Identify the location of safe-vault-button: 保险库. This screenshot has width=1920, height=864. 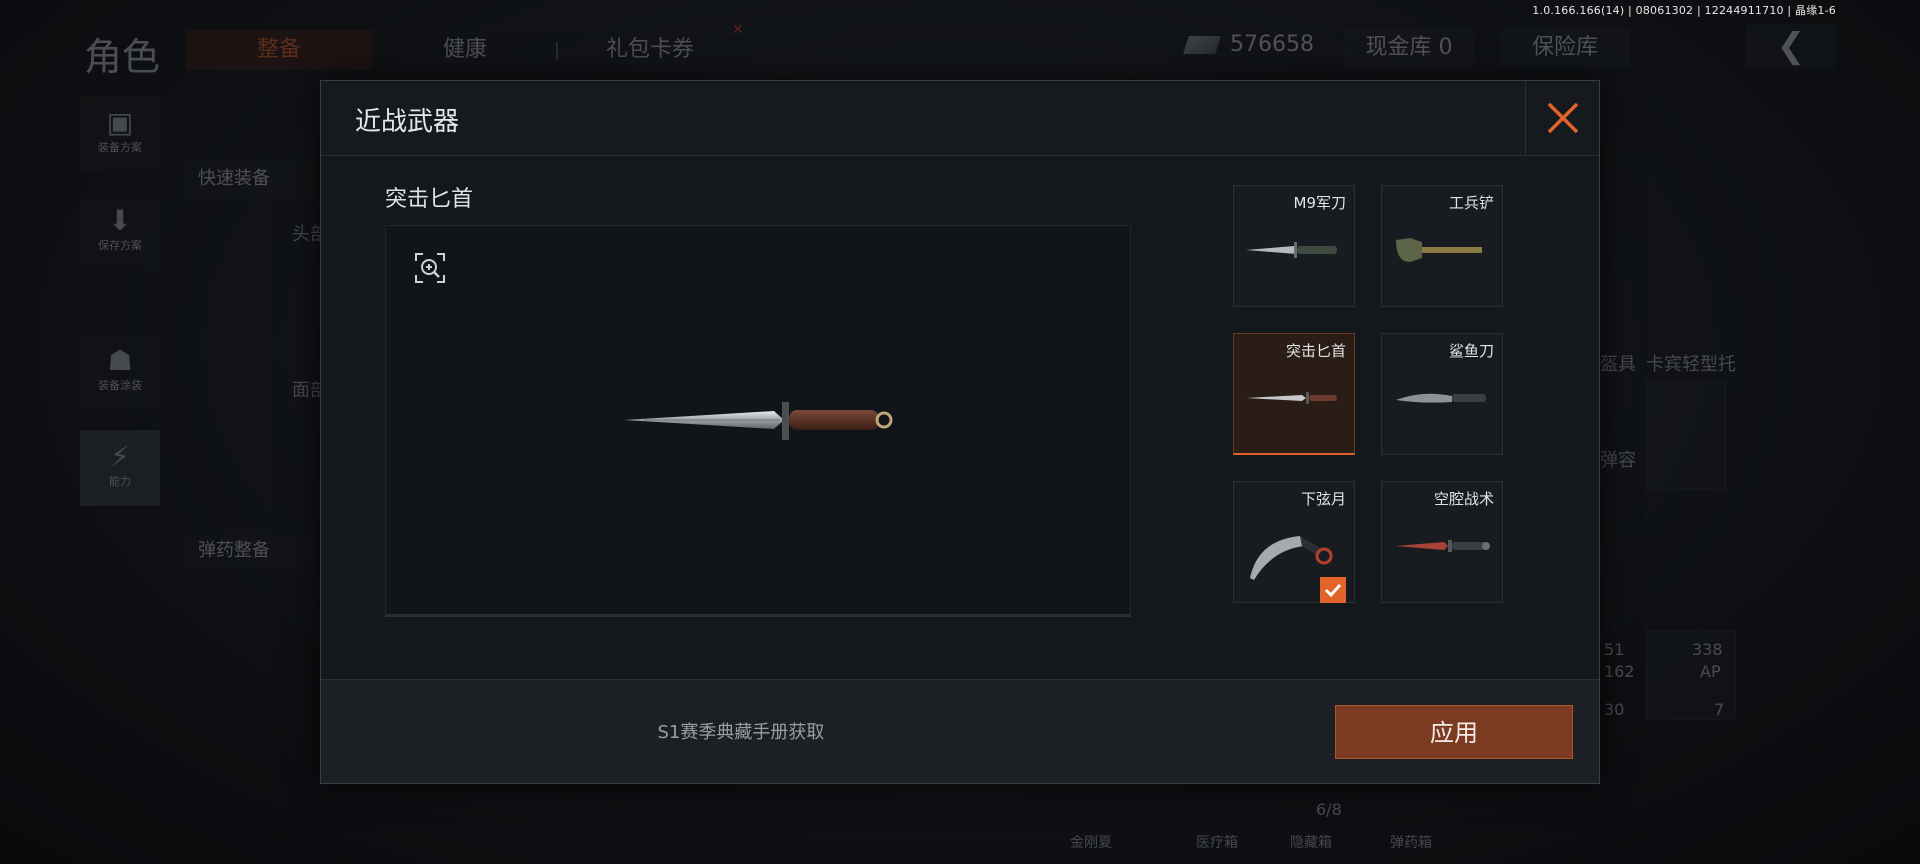
(1565, 48).